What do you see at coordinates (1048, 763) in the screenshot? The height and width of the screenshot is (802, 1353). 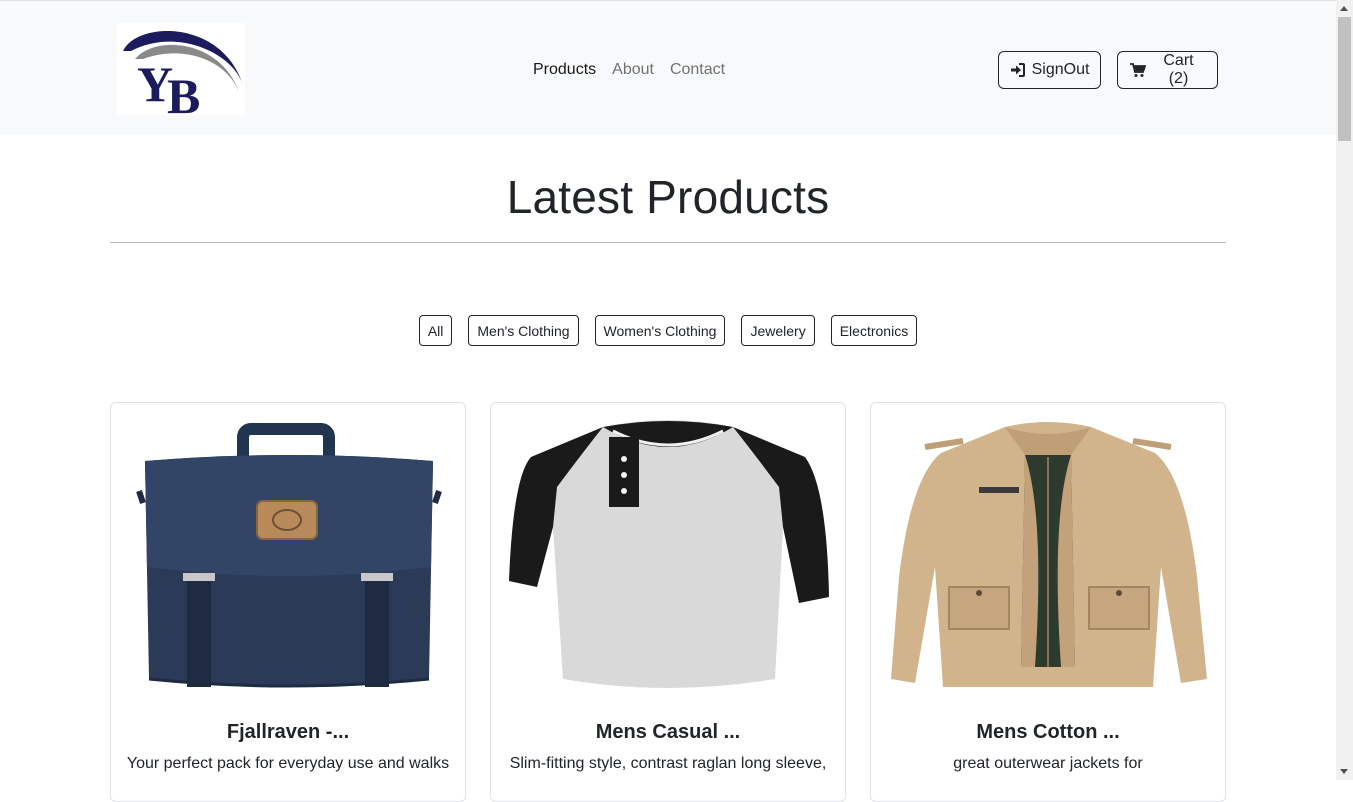 I see `product-description: great outerwear jackets for` at bounding box center [1048, 763].